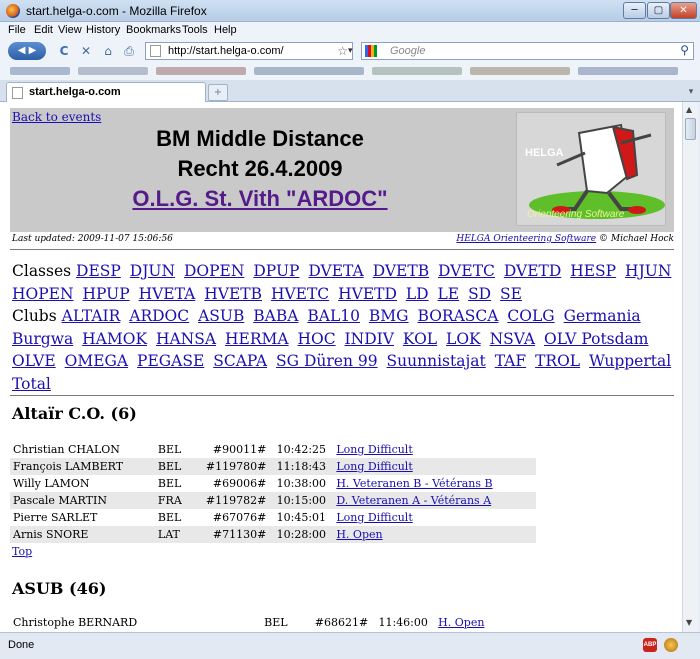  Describe the element at coordinates (532, 271) in the screenshot. I see `class-link: DVETD` at that location.